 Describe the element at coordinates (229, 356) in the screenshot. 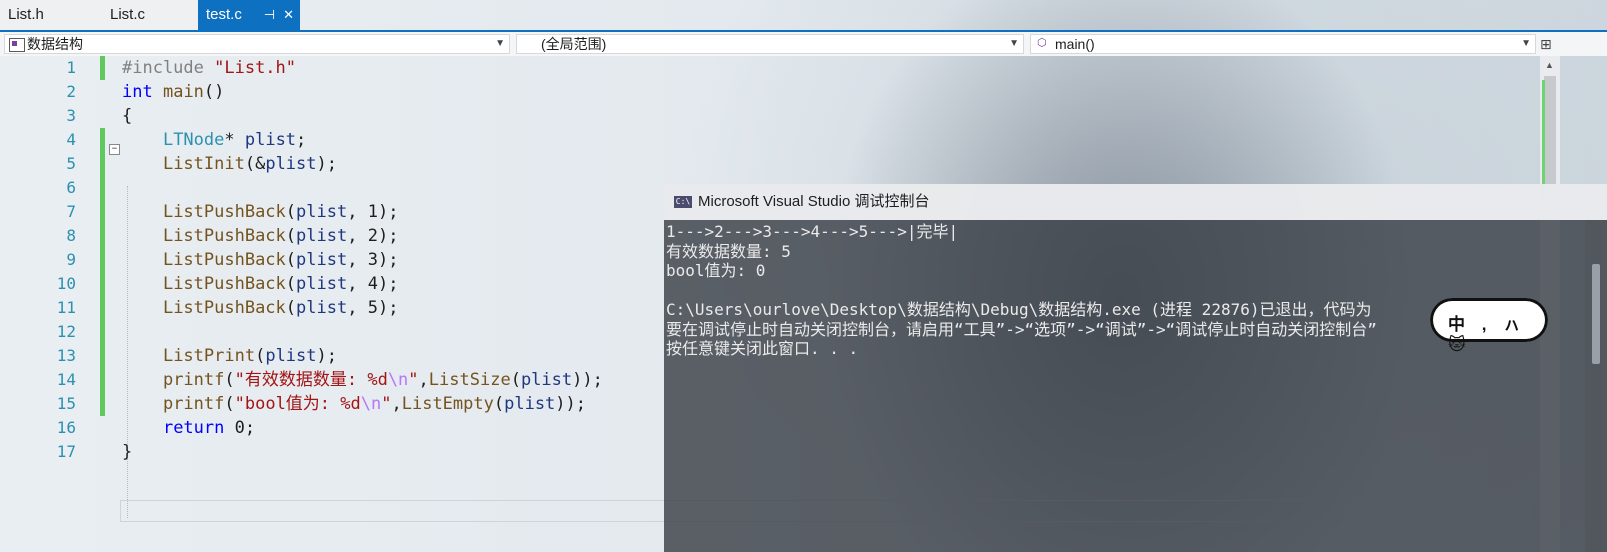

I see `code-line: ListPrint(plist);` at that location.